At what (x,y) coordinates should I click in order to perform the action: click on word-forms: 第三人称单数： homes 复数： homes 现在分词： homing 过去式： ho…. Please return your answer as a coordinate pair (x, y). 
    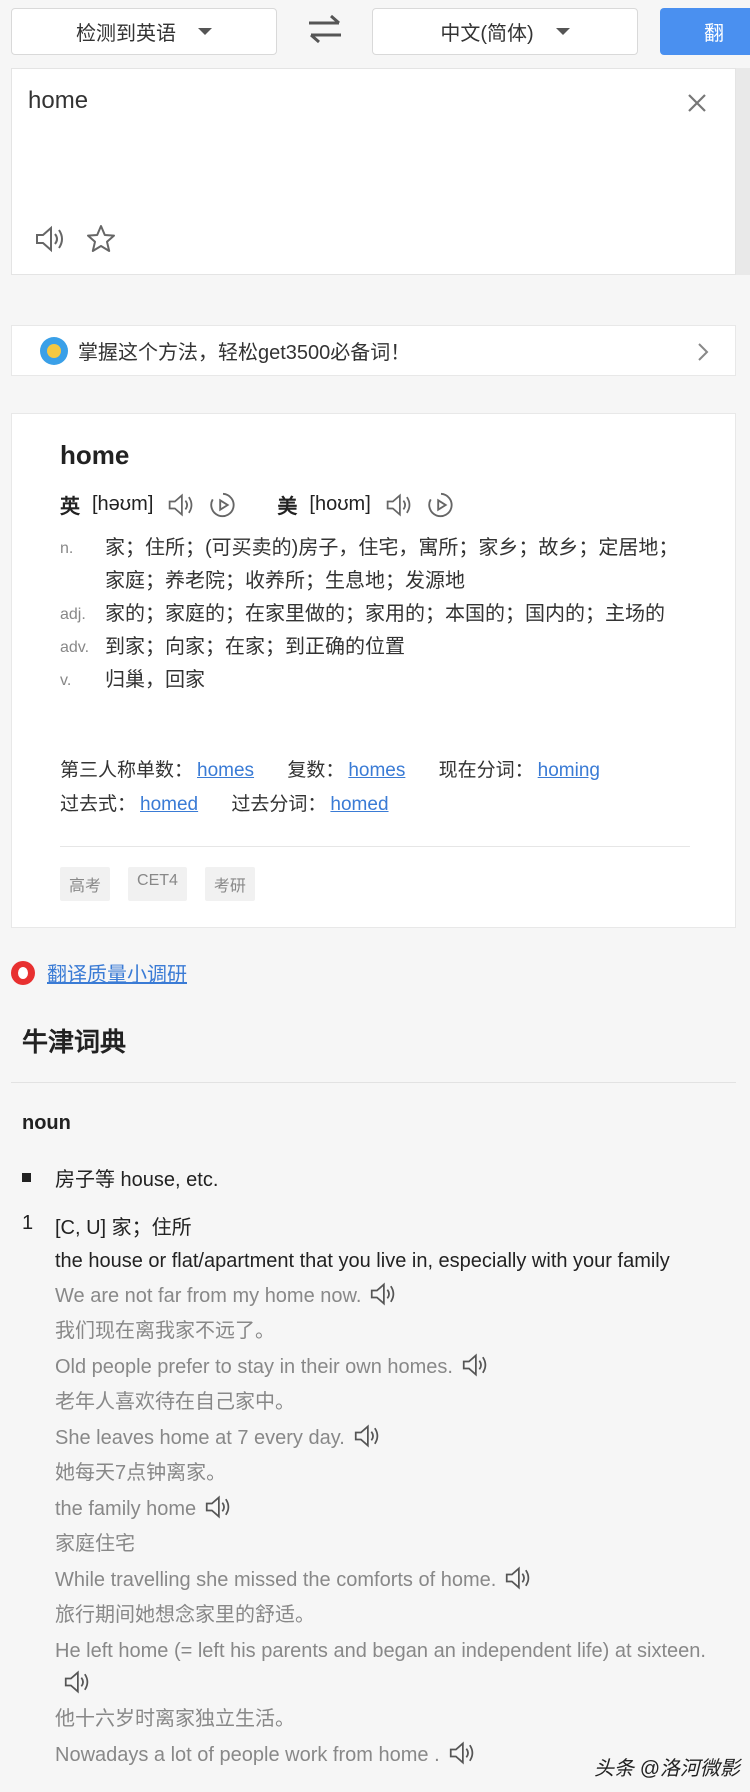
    Looking at the image, I should click on (344, 788).